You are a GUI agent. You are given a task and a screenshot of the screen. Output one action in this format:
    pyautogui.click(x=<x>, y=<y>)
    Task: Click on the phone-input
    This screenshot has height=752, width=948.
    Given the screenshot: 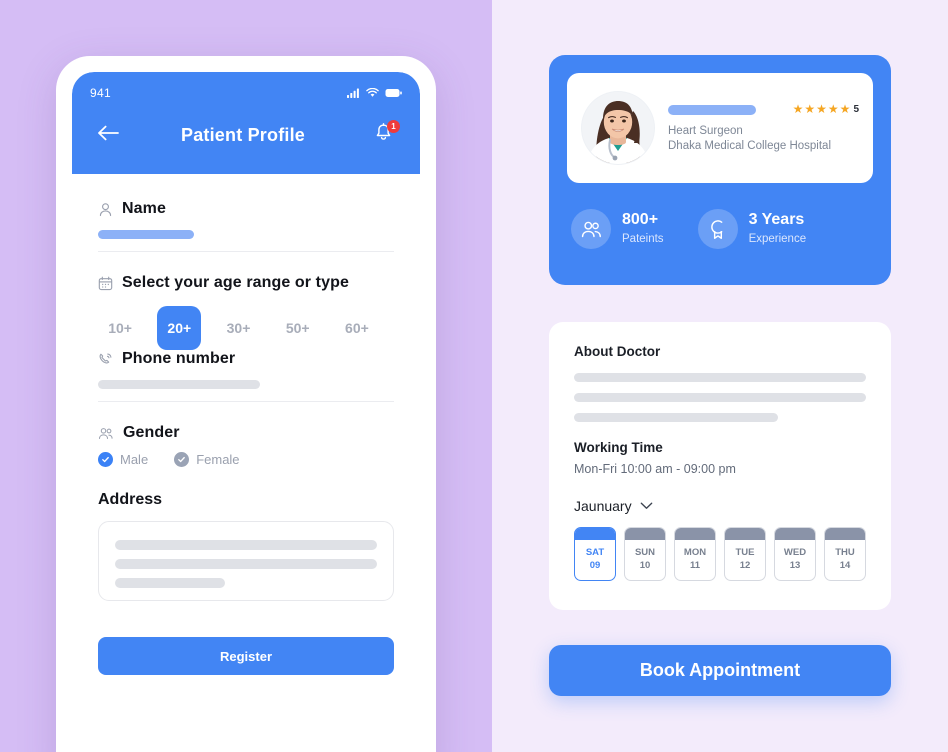 What is the action you would take?
    pyautogui.click(x=246, y=391)
    